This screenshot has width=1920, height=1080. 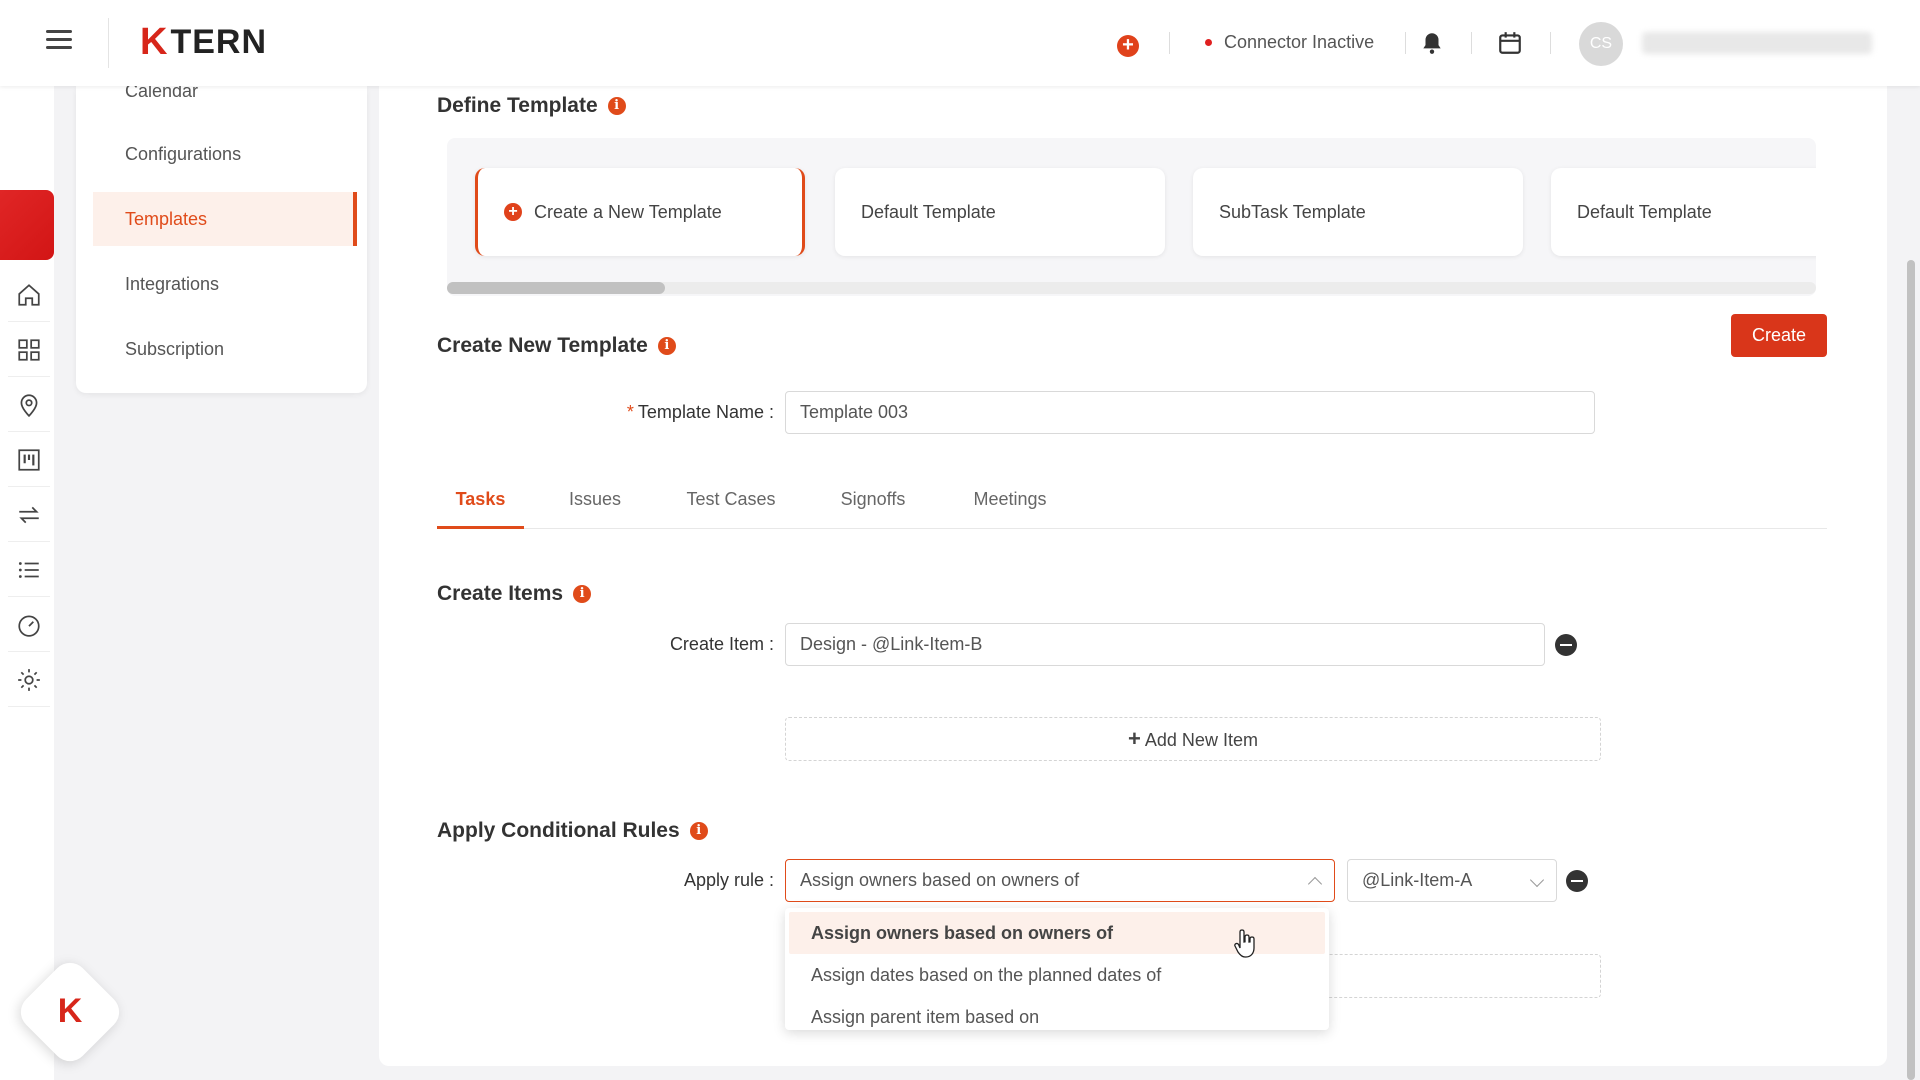 What do you see at coordinates (29, 680) in the screenshot?
I see `gear-icon` at bounding box center [29, 680].